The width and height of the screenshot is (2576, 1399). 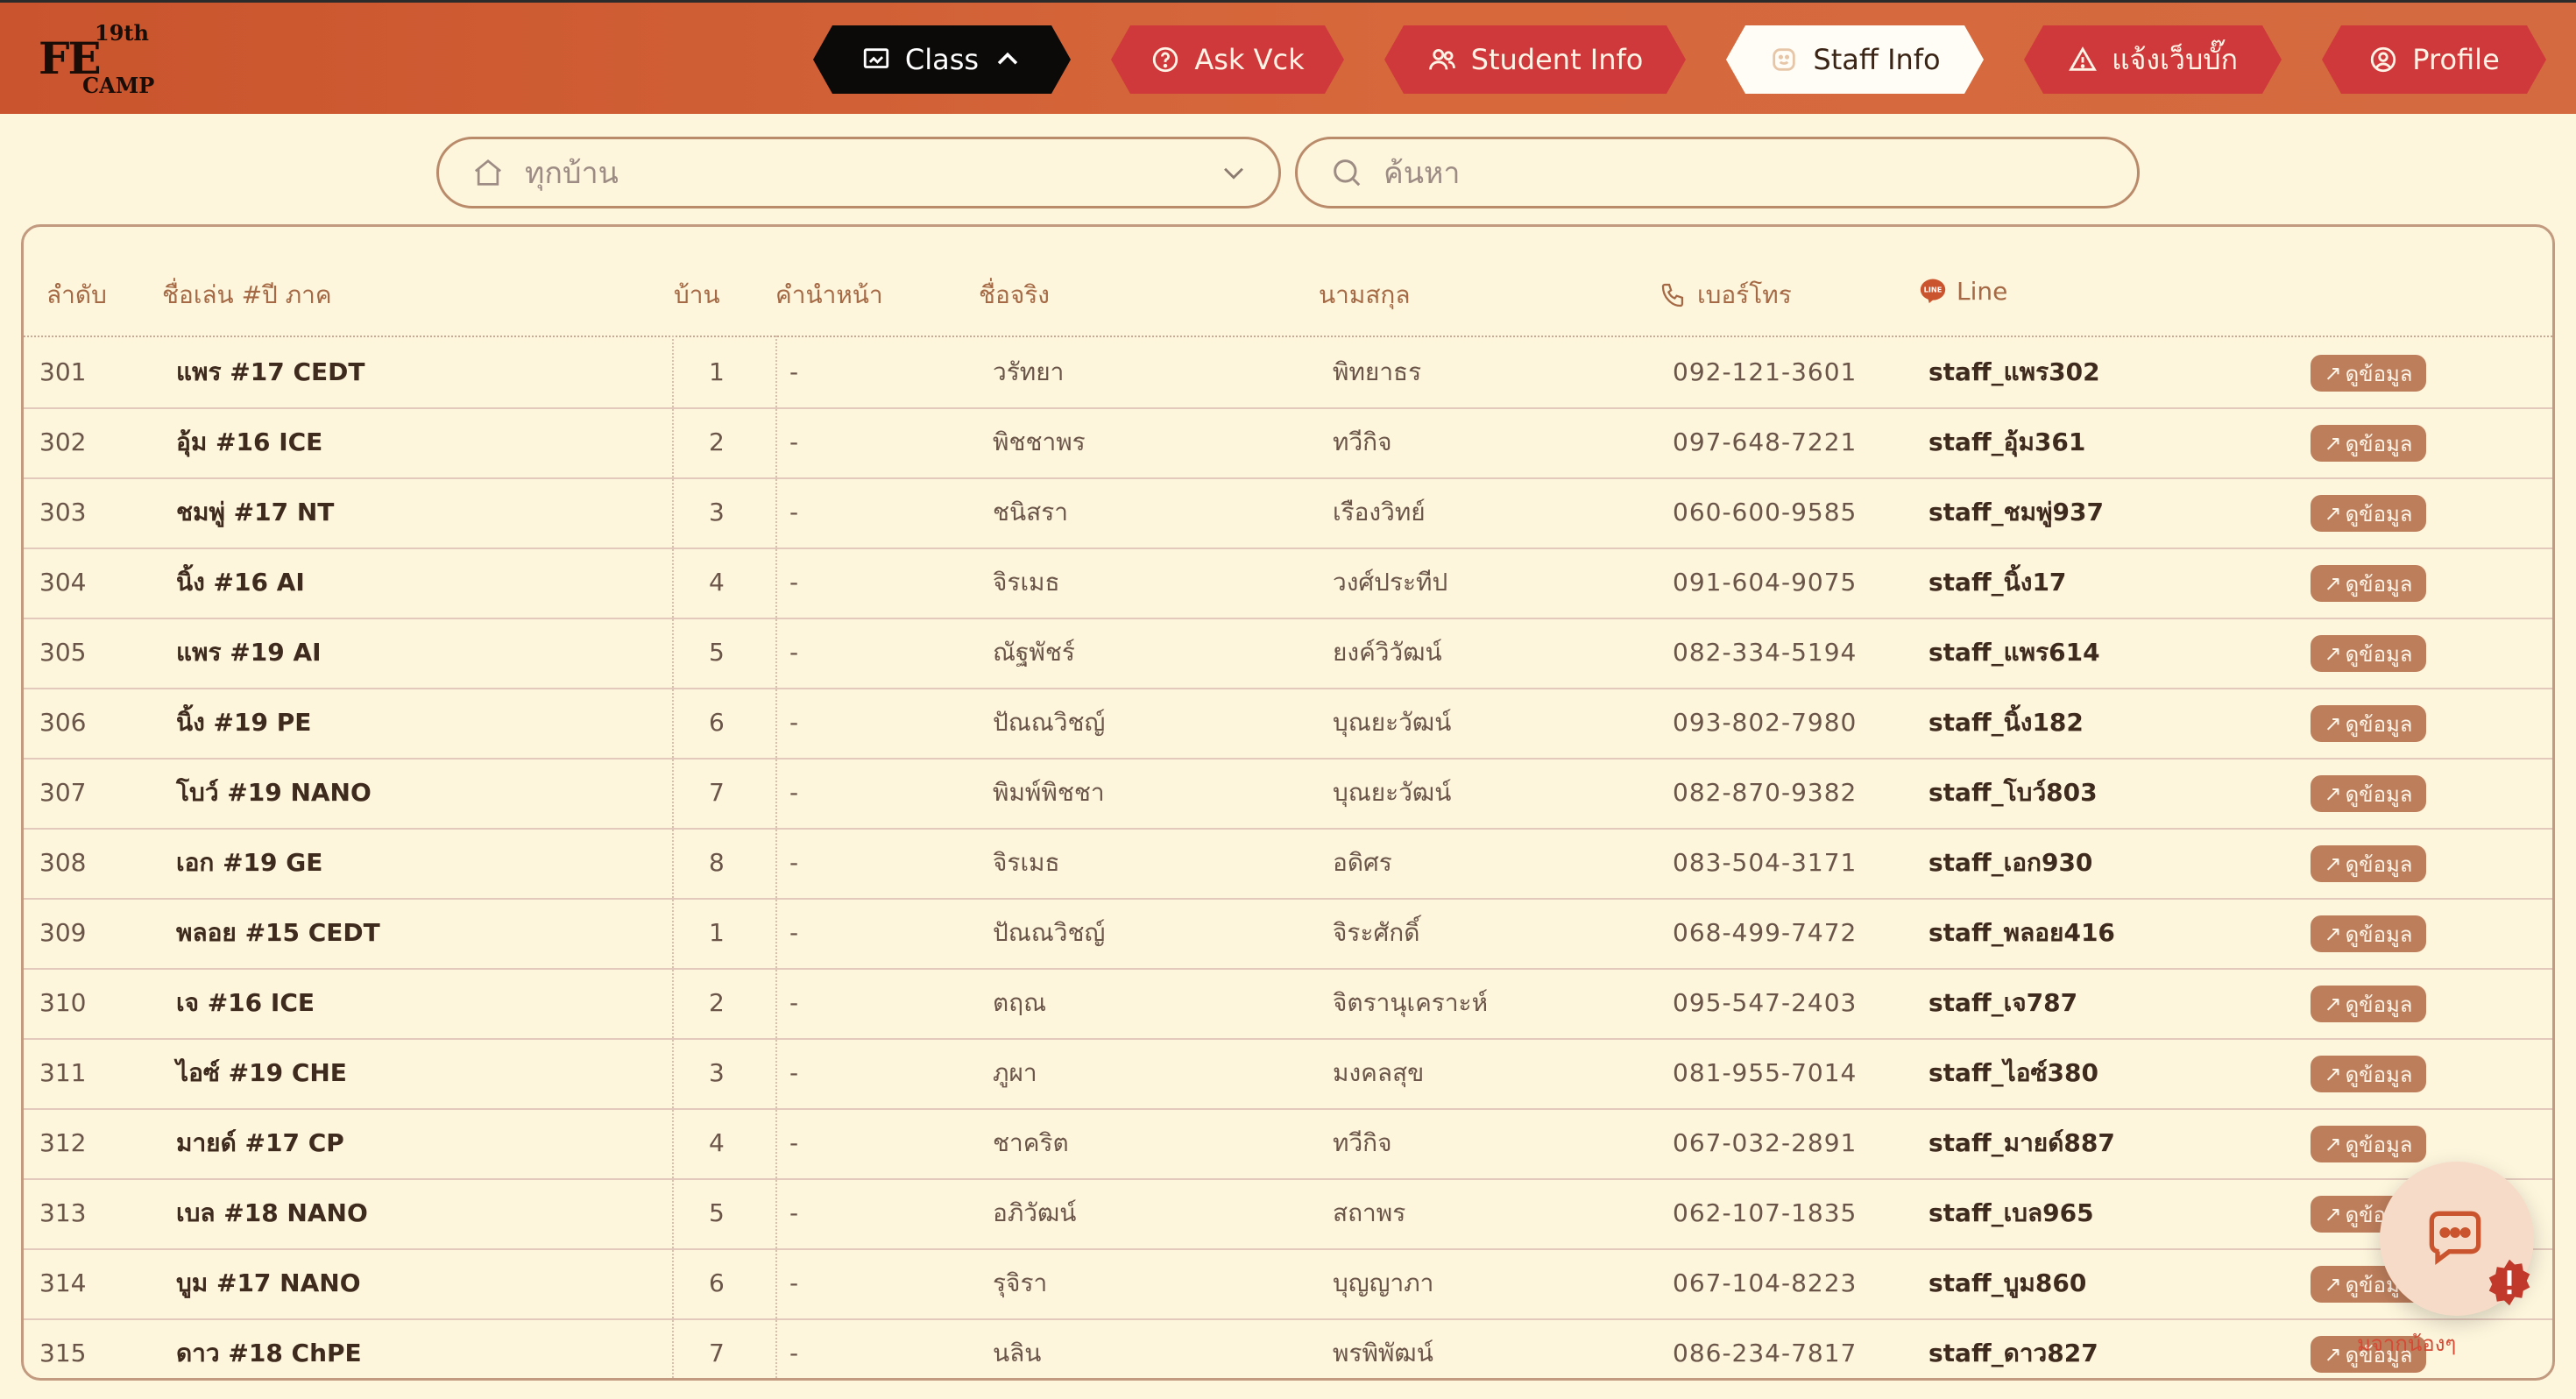 I want to click on cell-line: staff_ชมพู่937, so click(x=2016, y=512).